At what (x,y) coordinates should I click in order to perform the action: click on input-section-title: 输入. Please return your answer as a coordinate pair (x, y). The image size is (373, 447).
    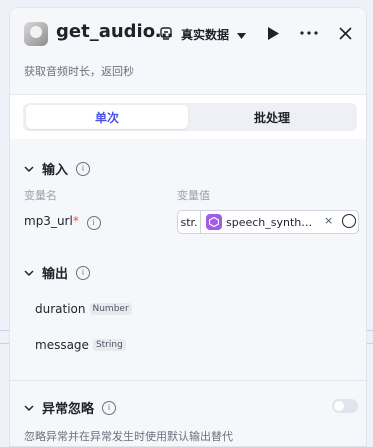
    Looking at the image, I should click on (55, 170).